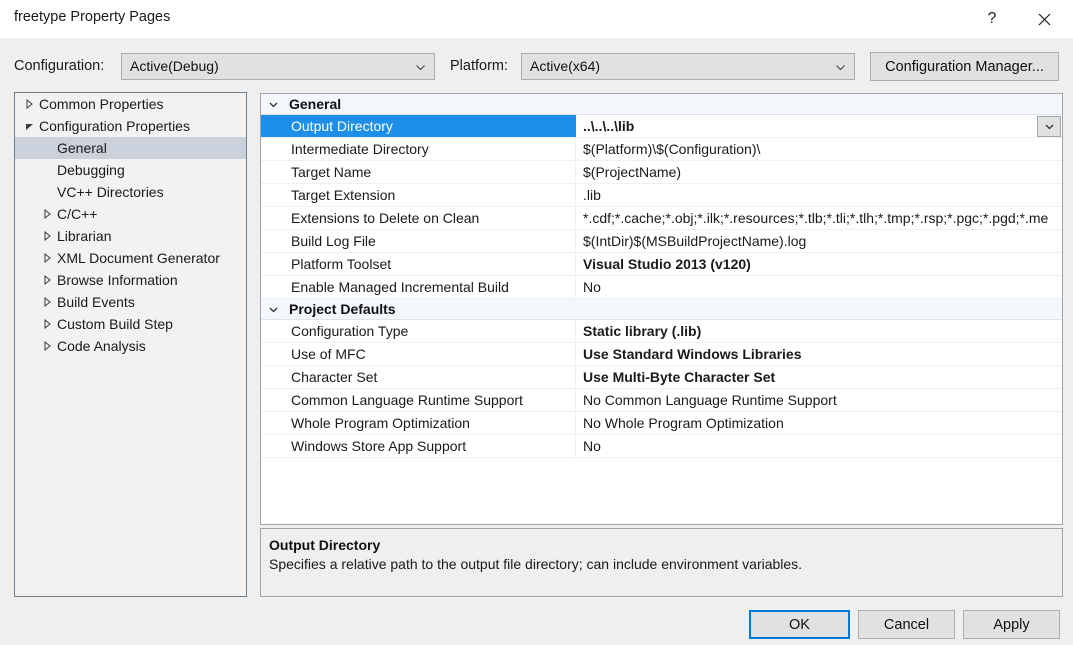 This screenshot has height=645, width=1073. I want to click on property-row: Target Name $(ProjectName), so click(661, 172).